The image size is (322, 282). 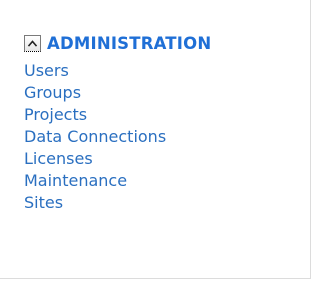 I want to click on nav-link-users: Users, so click(x=46, y=70).